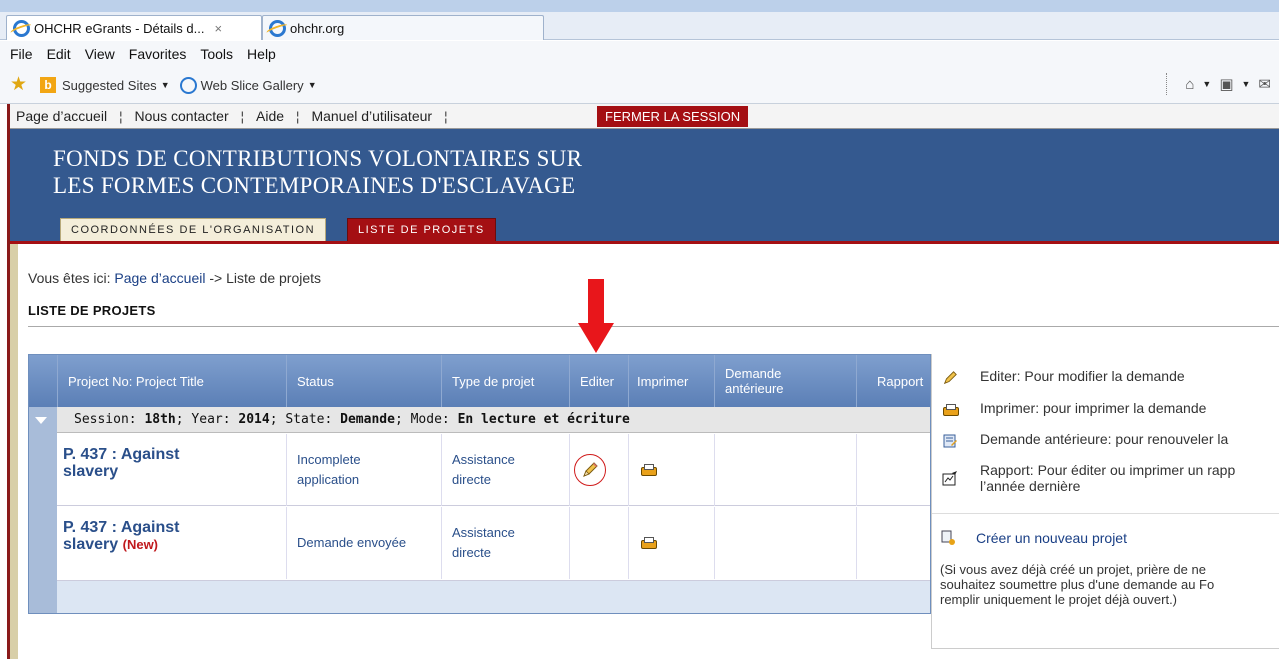 This screenshot has height=659, width=1279. Describe the element at coordinates (59, 54) in the screenshot. I see `menu-edit: Edit` at that location.